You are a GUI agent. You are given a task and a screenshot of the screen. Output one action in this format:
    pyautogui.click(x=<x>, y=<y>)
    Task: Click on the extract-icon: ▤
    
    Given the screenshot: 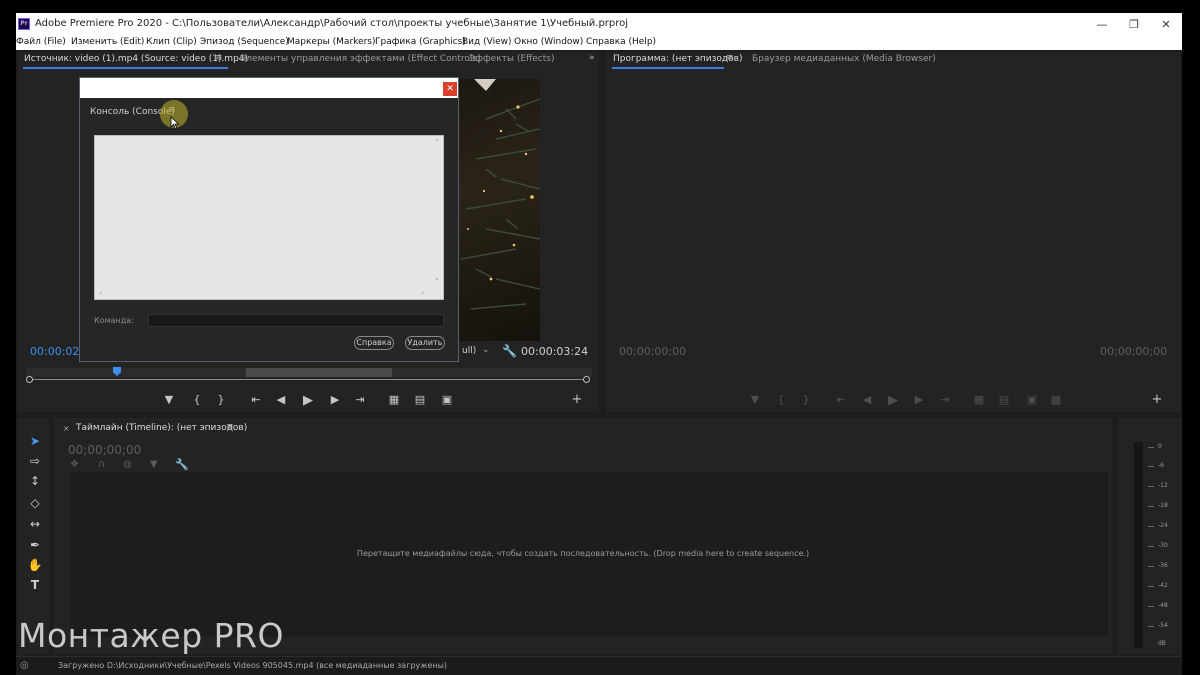 What is the action you would take?
    pyautogui.click(x=1004, y=399)
    